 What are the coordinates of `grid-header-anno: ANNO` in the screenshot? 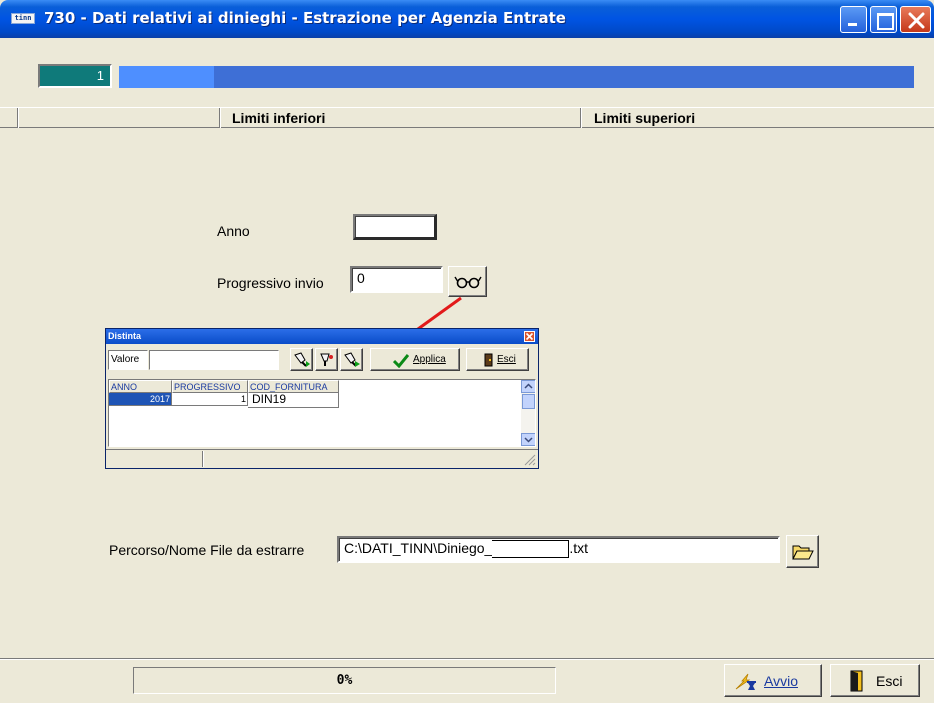 It's located at (140, 386).